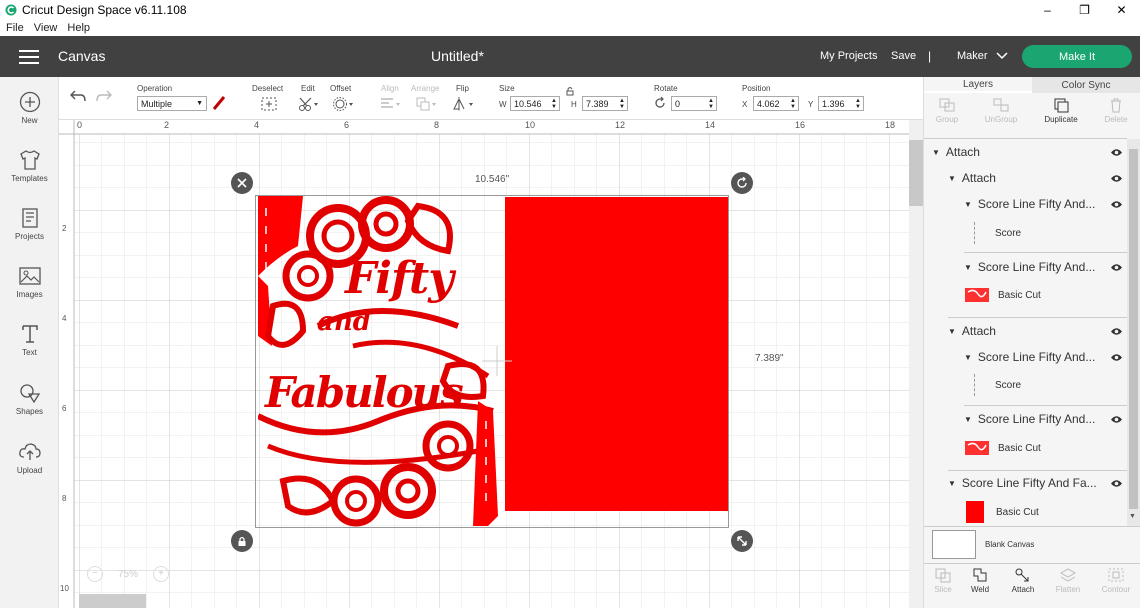 This screenshot has width=1140, height=608. What do you see at coordinates (29, 57) in the screenshot?
I see `hamburger-menu-icon` at bounding box center [29, 57].